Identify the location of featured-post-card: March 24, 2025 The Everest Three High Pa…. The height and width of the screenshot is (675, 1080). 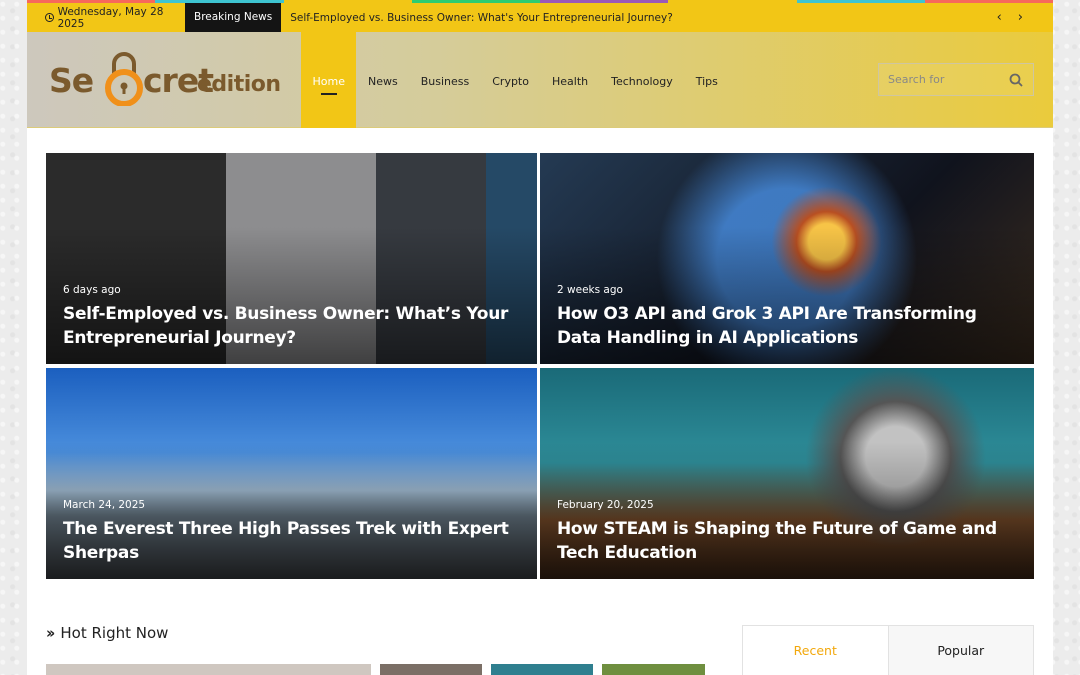
(291, 473).